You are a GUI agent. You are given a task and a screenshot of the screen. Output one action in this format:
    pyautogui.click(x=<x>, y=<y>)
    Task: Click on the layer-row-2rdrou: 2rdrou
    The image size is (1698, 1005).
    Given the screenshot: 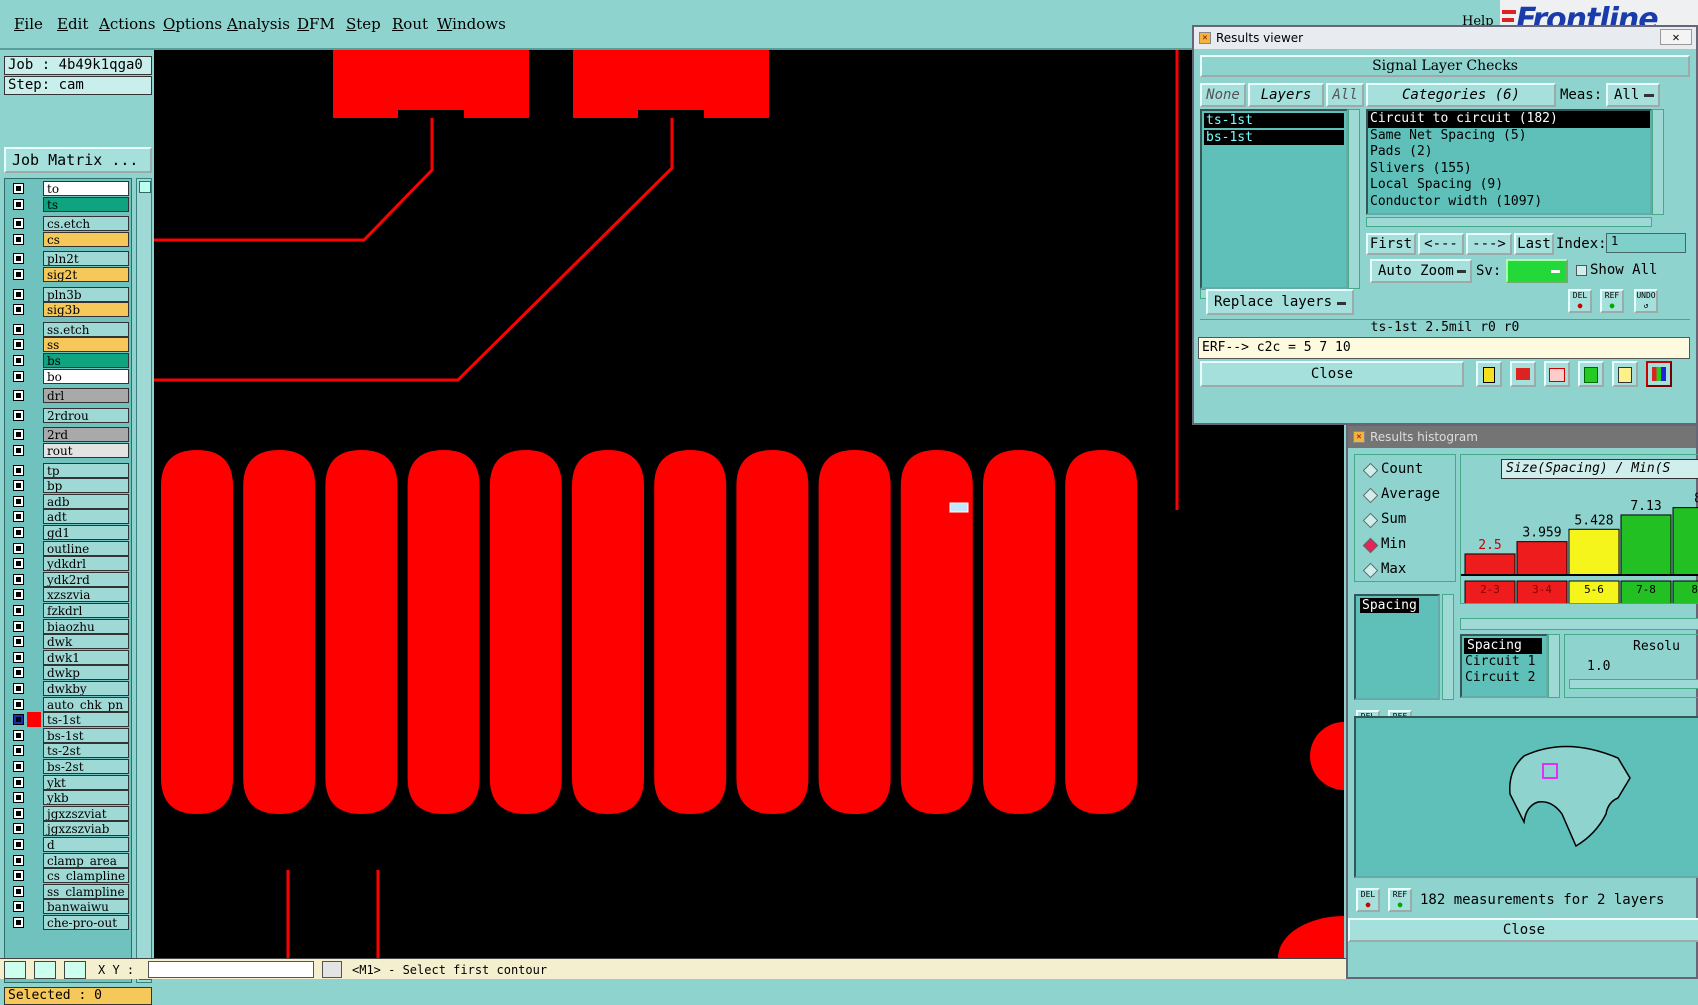 What is the action you would take?
    pyautogui.click(x=69, y=415)
    